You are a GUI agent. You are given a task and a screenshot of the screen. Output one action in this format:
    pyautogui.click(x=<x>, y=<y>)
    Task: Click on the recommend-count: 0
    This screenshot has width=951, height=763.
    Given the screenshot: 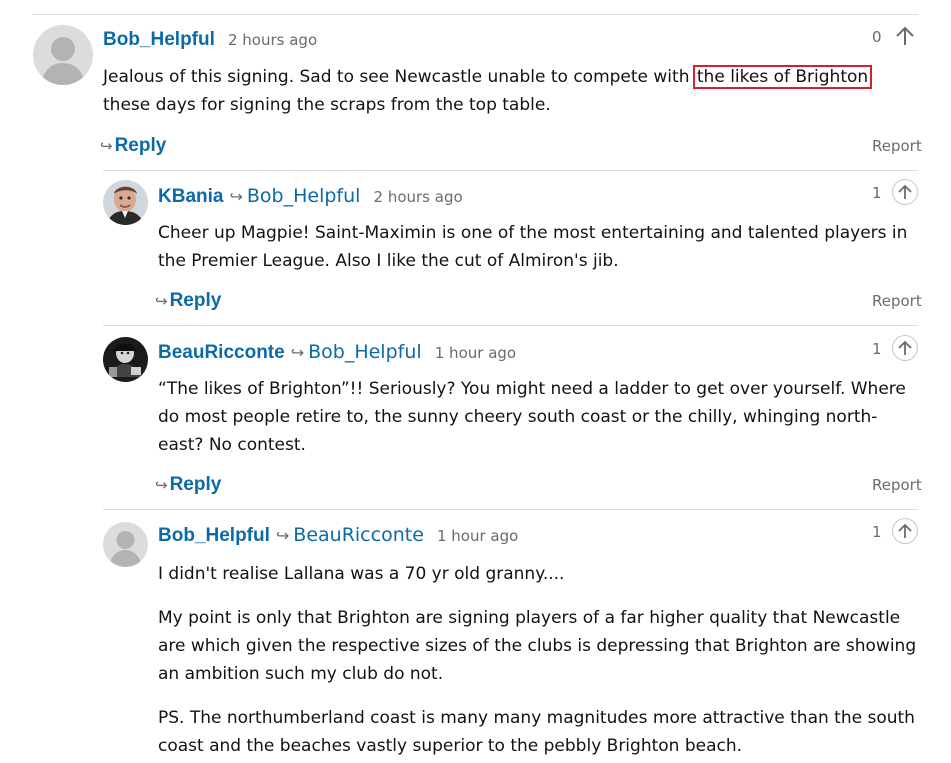 What is the action you would take?
    pyautogui.click(x=877, y=37)
    